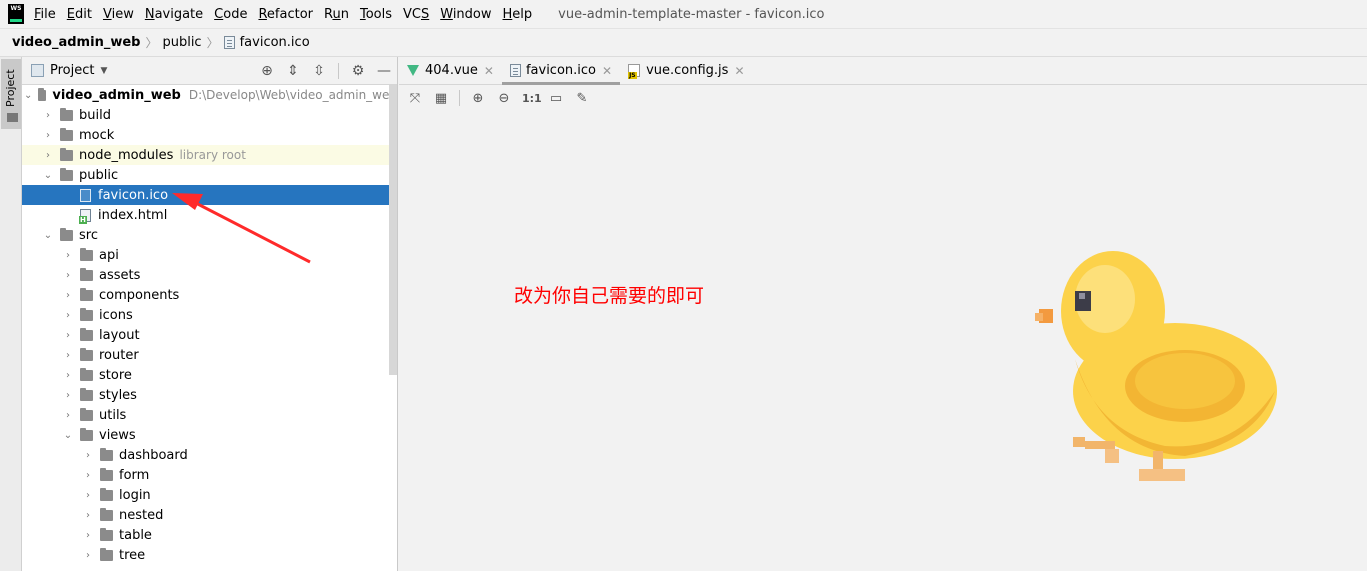 Image resolution: width=1367 pixels, height=571 pixels. What do you see at coordinates (174, 14) in the screenshot?
I see `menu-navigate: Navigate` at bounding box center [174, 14].